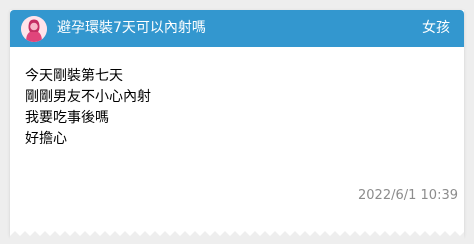 This screenshot has height=244, width=474. Describe the element at coordinates (88, 108) in the screenshot. I see `post-content: 今天剛裝第七天 剛剛男友不小心內射 我要吃事後嗎 好擔心` at that location.